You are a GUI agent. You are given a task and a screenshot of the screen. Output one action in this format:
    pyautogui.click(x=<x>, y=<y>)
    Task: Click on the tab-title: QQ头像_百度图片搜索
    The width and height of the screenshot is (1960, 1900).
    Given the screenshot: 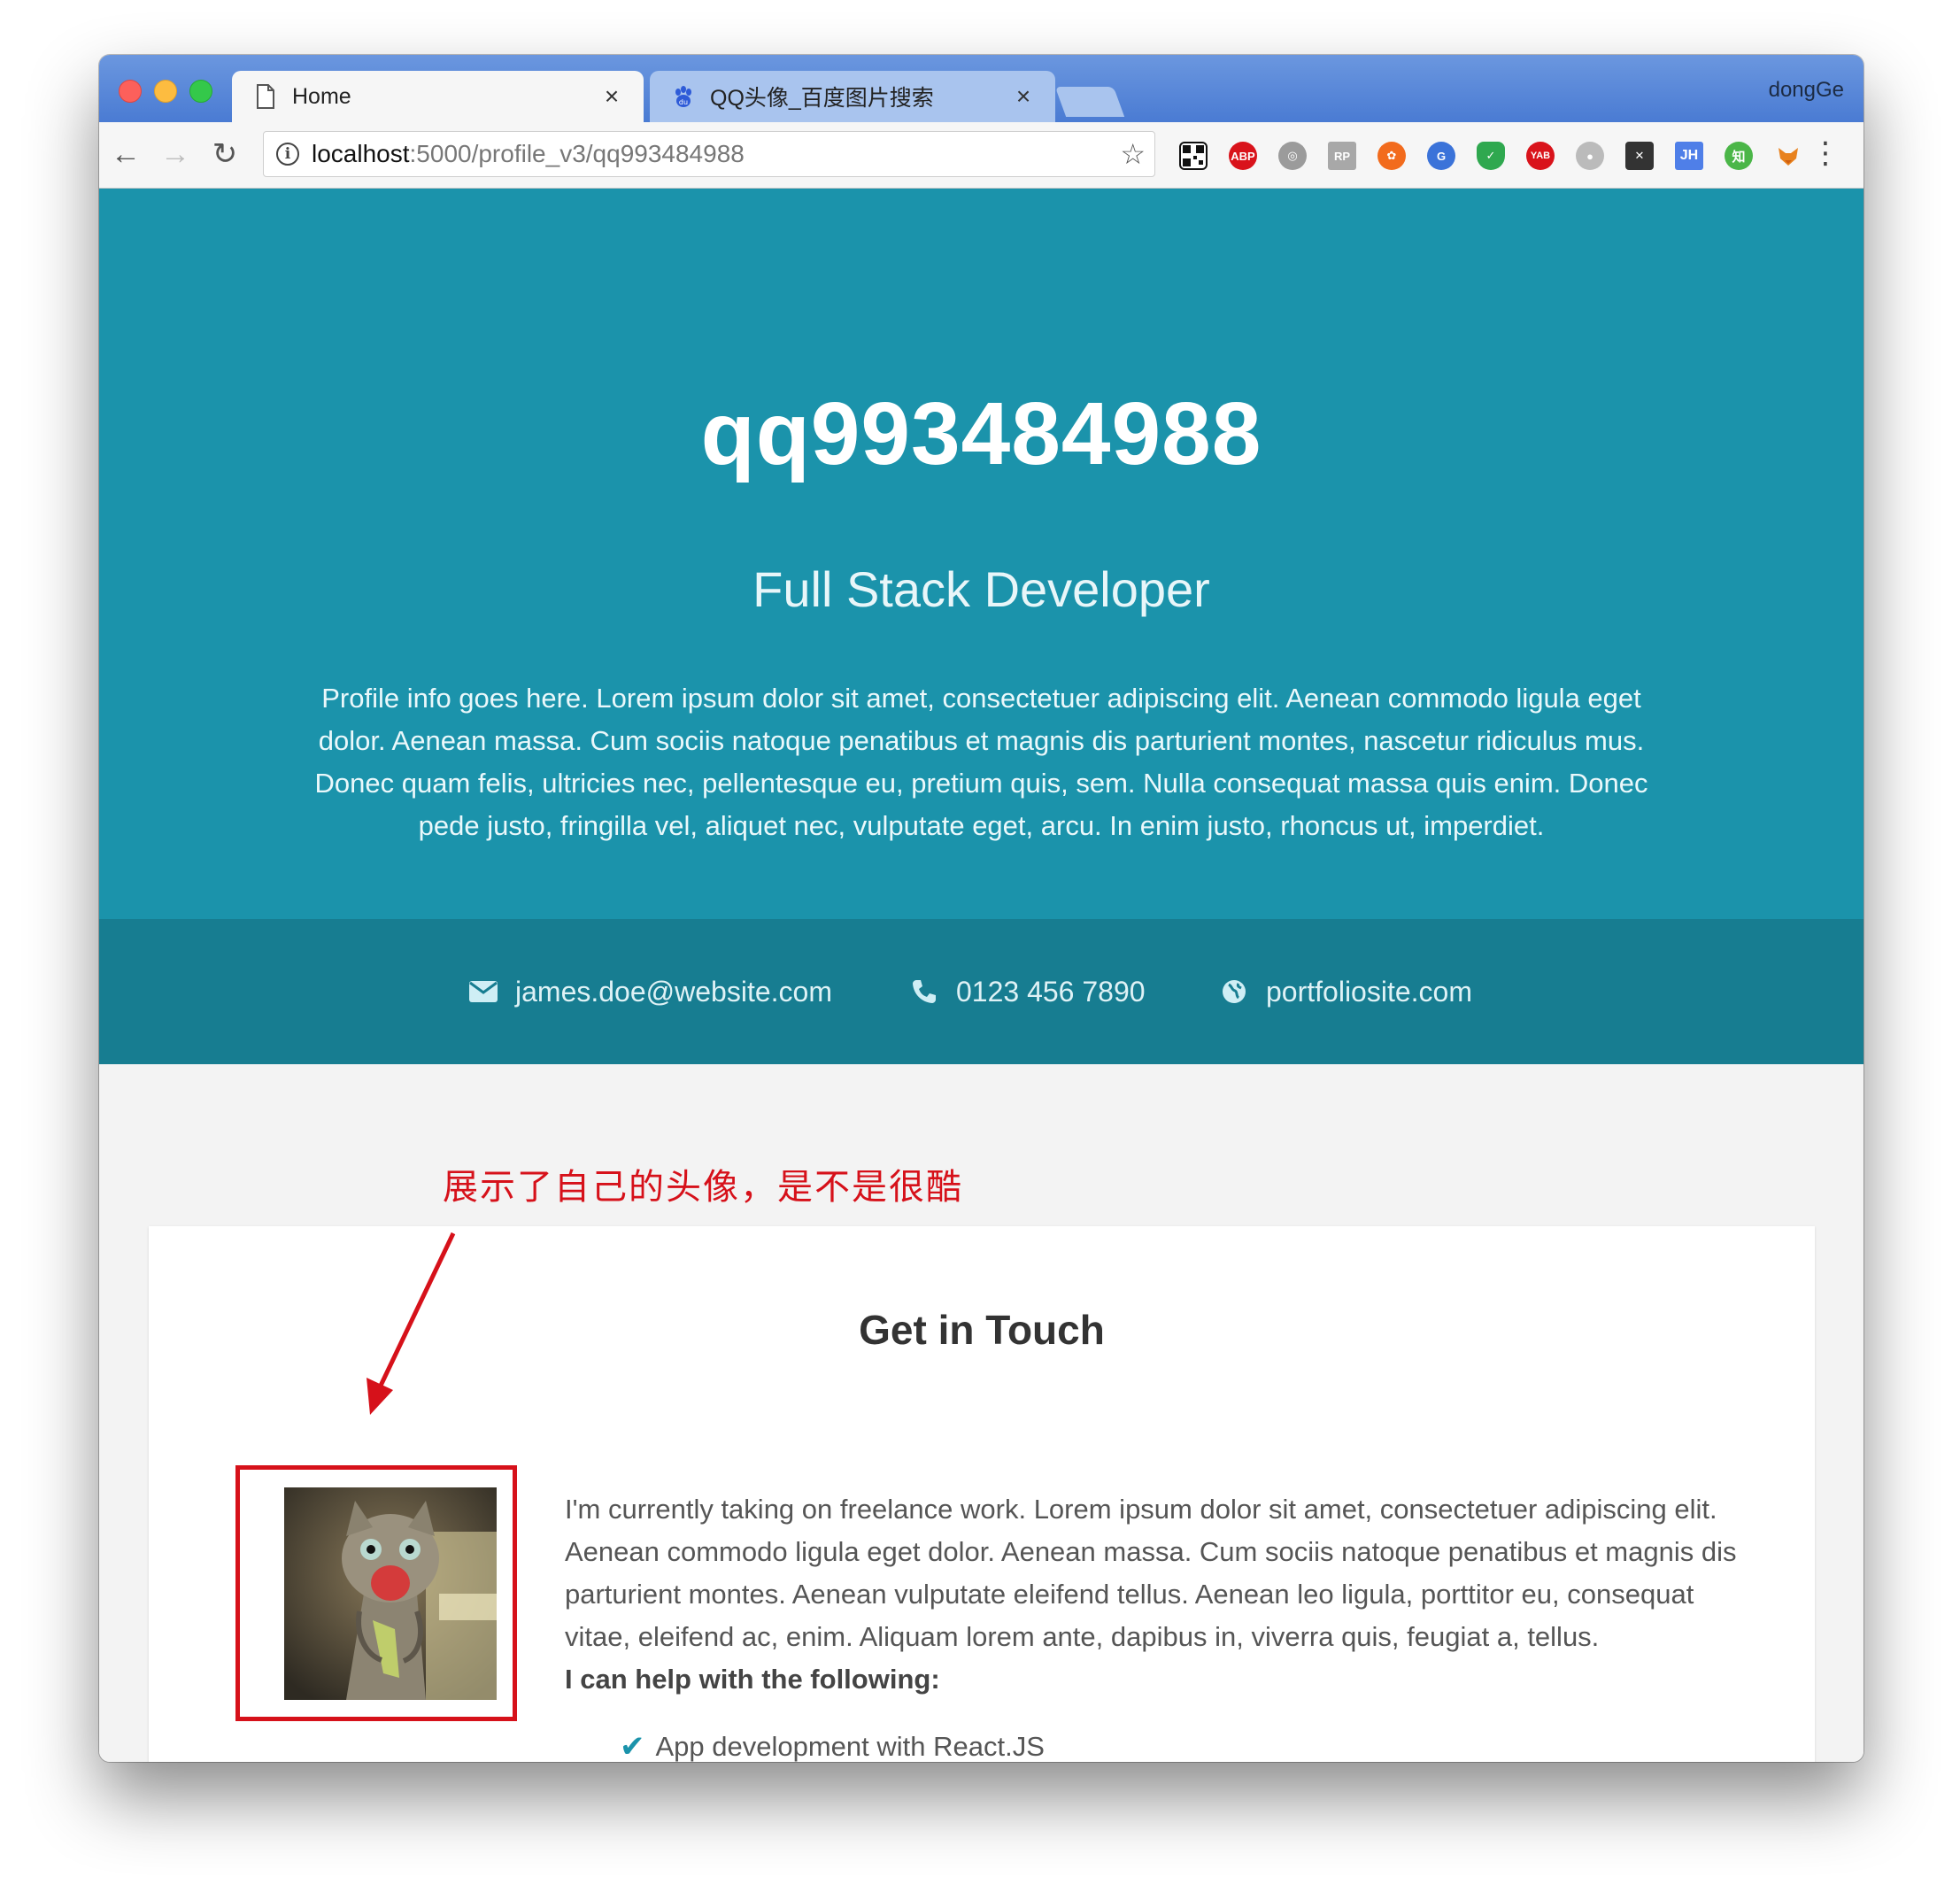 What is the action you would take?
    pyautogui.click(x=822, y=99)
    